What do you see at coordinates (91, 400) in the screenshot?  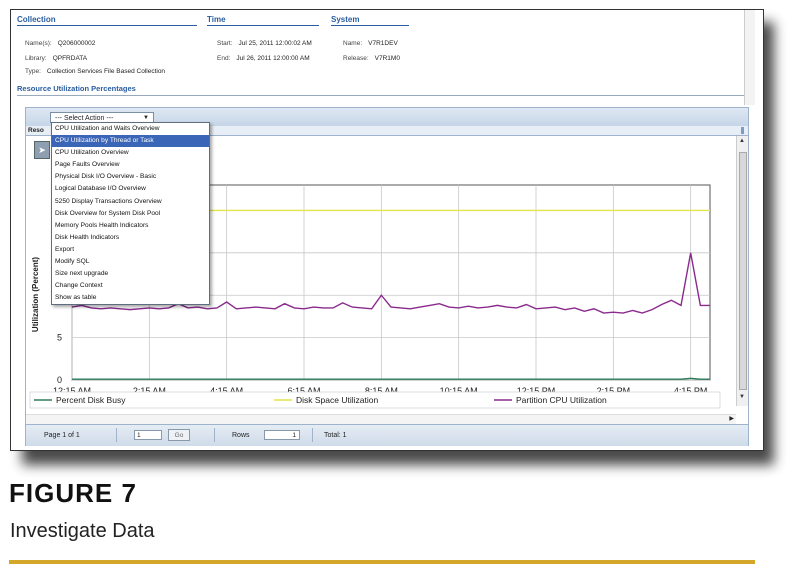 I see `legend-label: Percent Disk Busy` at bounding box center [91, 400].